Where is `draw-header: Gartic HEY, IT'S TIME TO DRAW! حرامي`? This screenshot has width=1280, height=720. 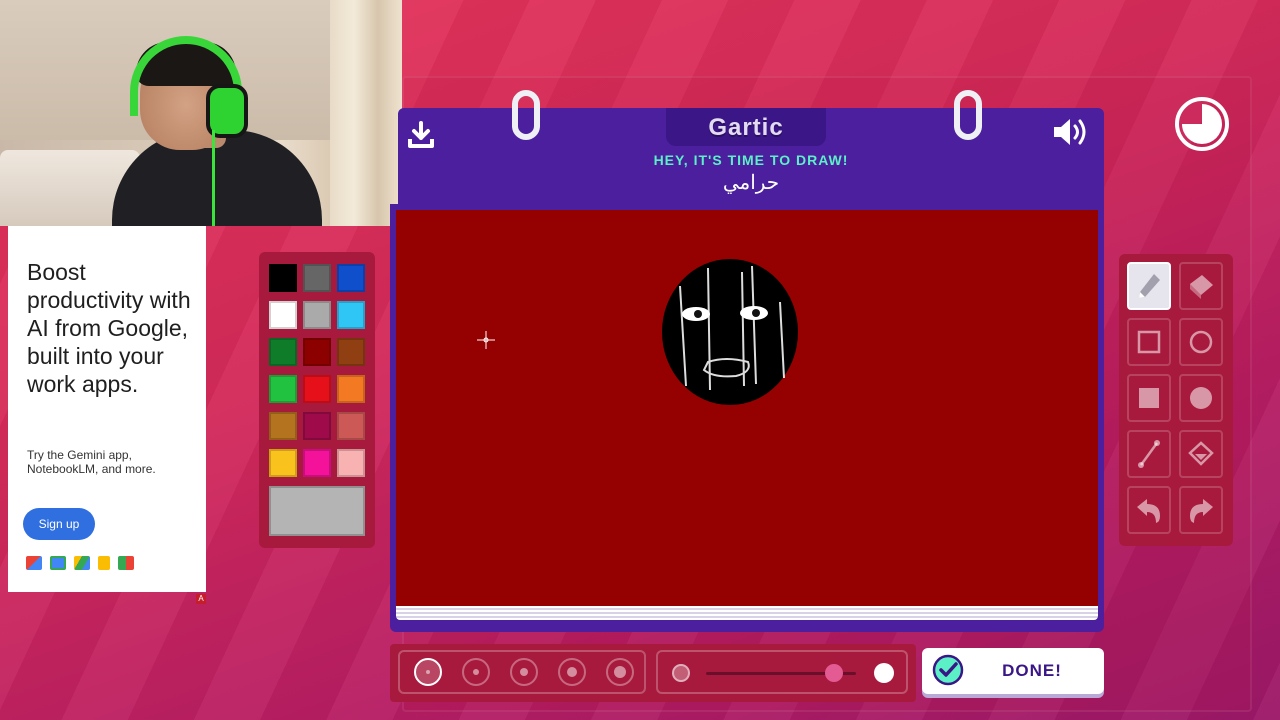 draw-header: Gartic HEY, IT'S TIME TO DRAW! حرامي is located at coordinates (751, 149).